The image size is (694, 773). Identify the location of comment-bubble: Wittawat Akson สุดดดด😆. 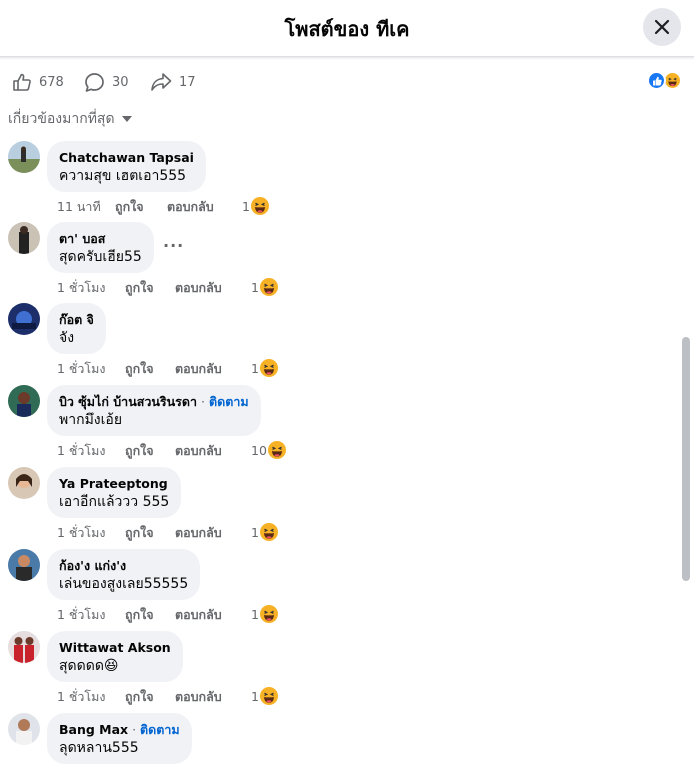
(115, 656).